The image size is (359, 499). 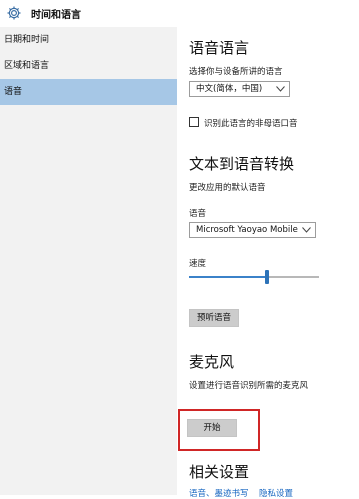 I want to click on non-native-accent-label: 识别此语言的非母语口音, so click(x=251, y=124).